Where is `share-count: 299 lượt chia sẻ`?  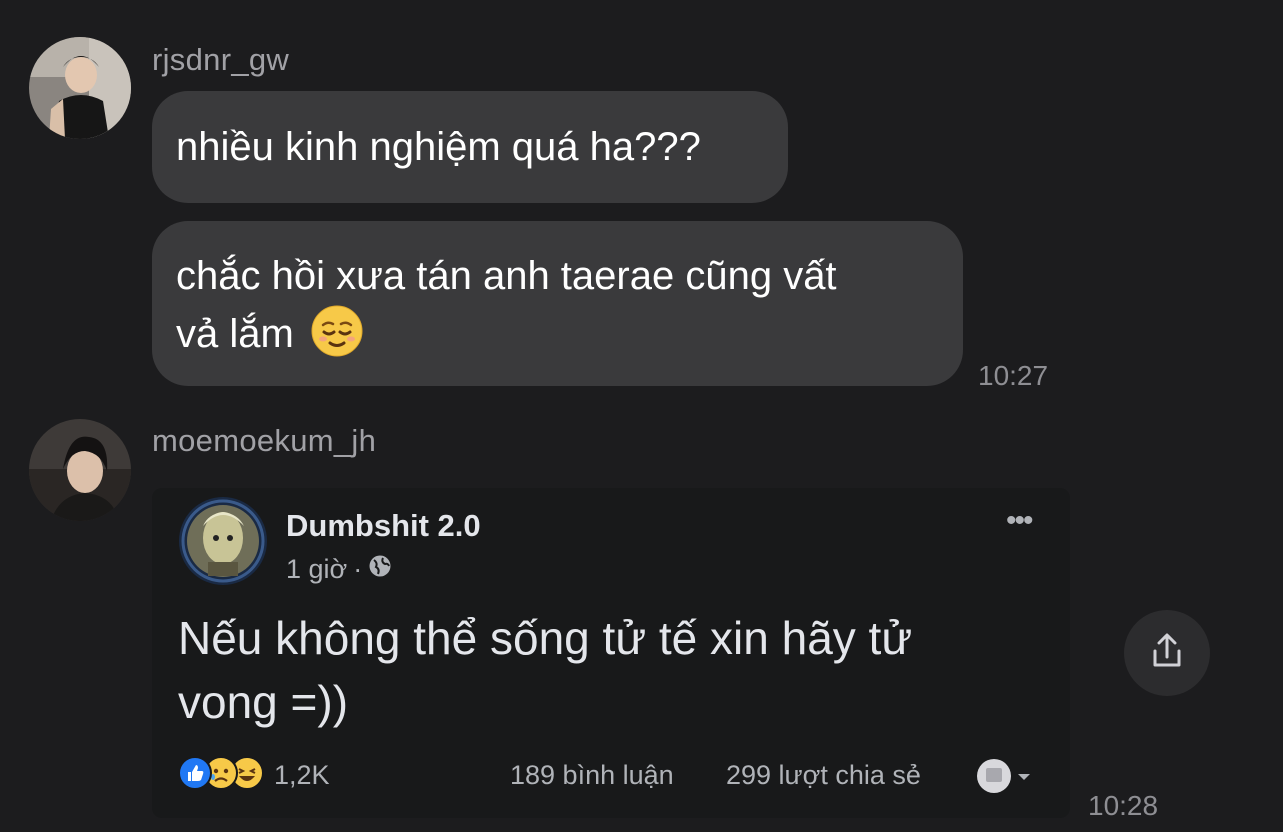
share-count: 299 lượt chia sẻ is located at coordinates (823, 775).